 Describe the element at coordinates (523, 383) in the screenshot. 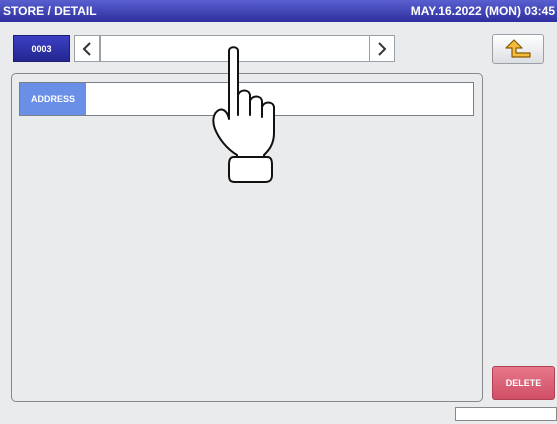

I see `delete-button: DELETE` at that location.